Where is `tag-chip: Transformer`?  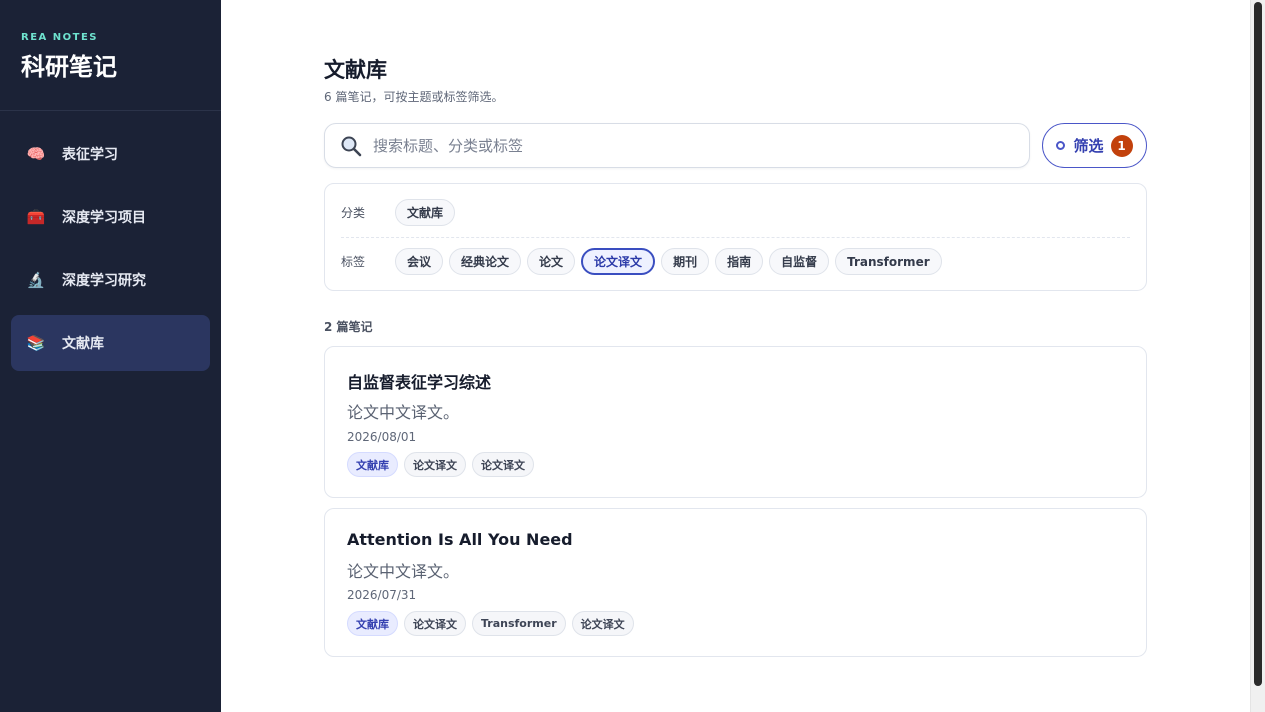
tag-chip: Transformer is located at coordinates (888, 261).